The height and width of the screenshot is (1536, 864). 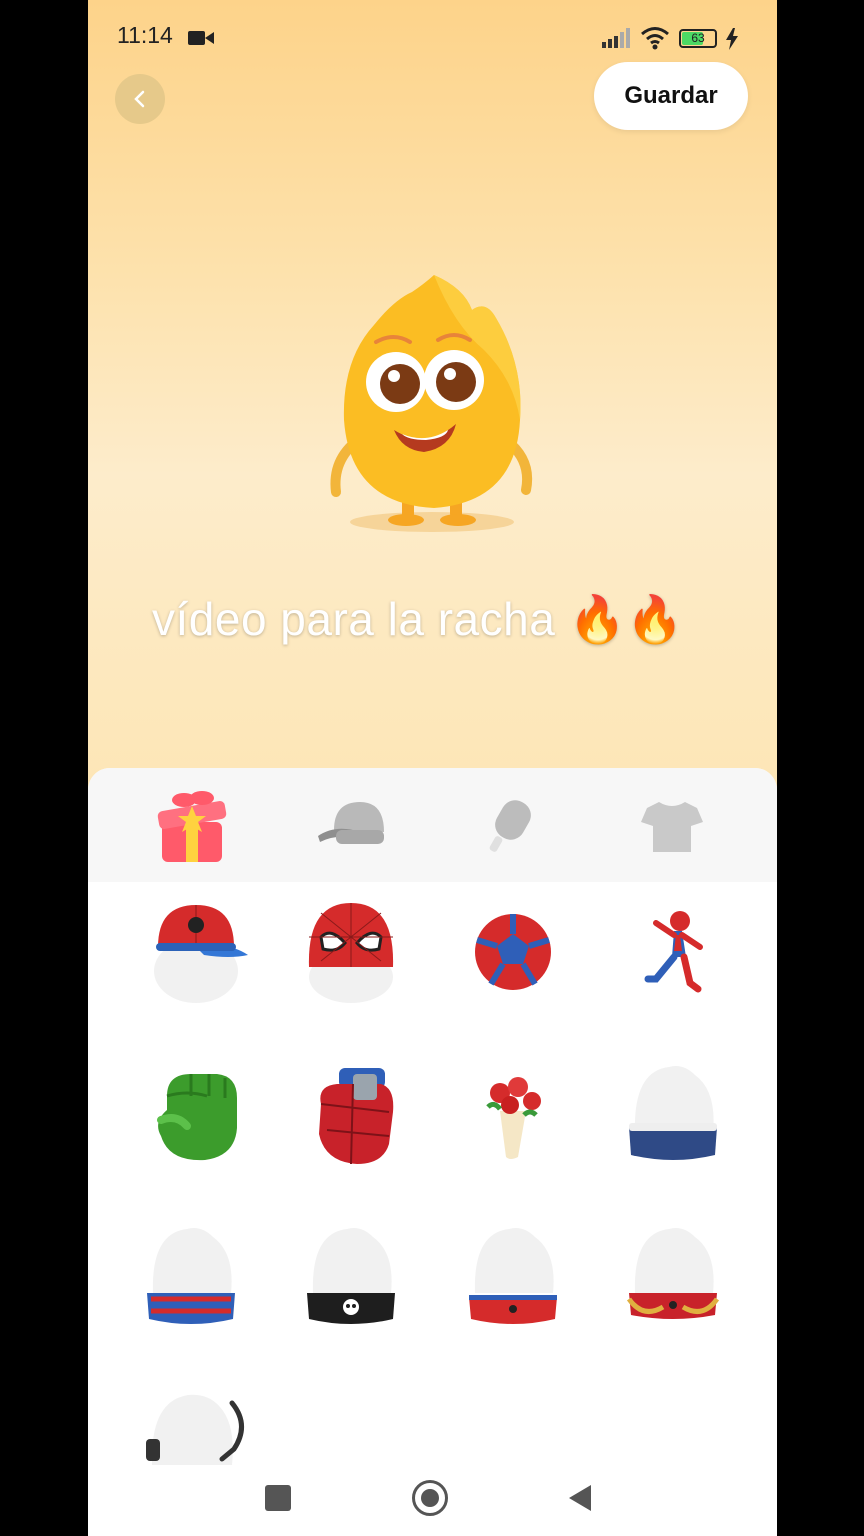 I want to click on blue-red-headband-icon, so click(x=191, y=1276).